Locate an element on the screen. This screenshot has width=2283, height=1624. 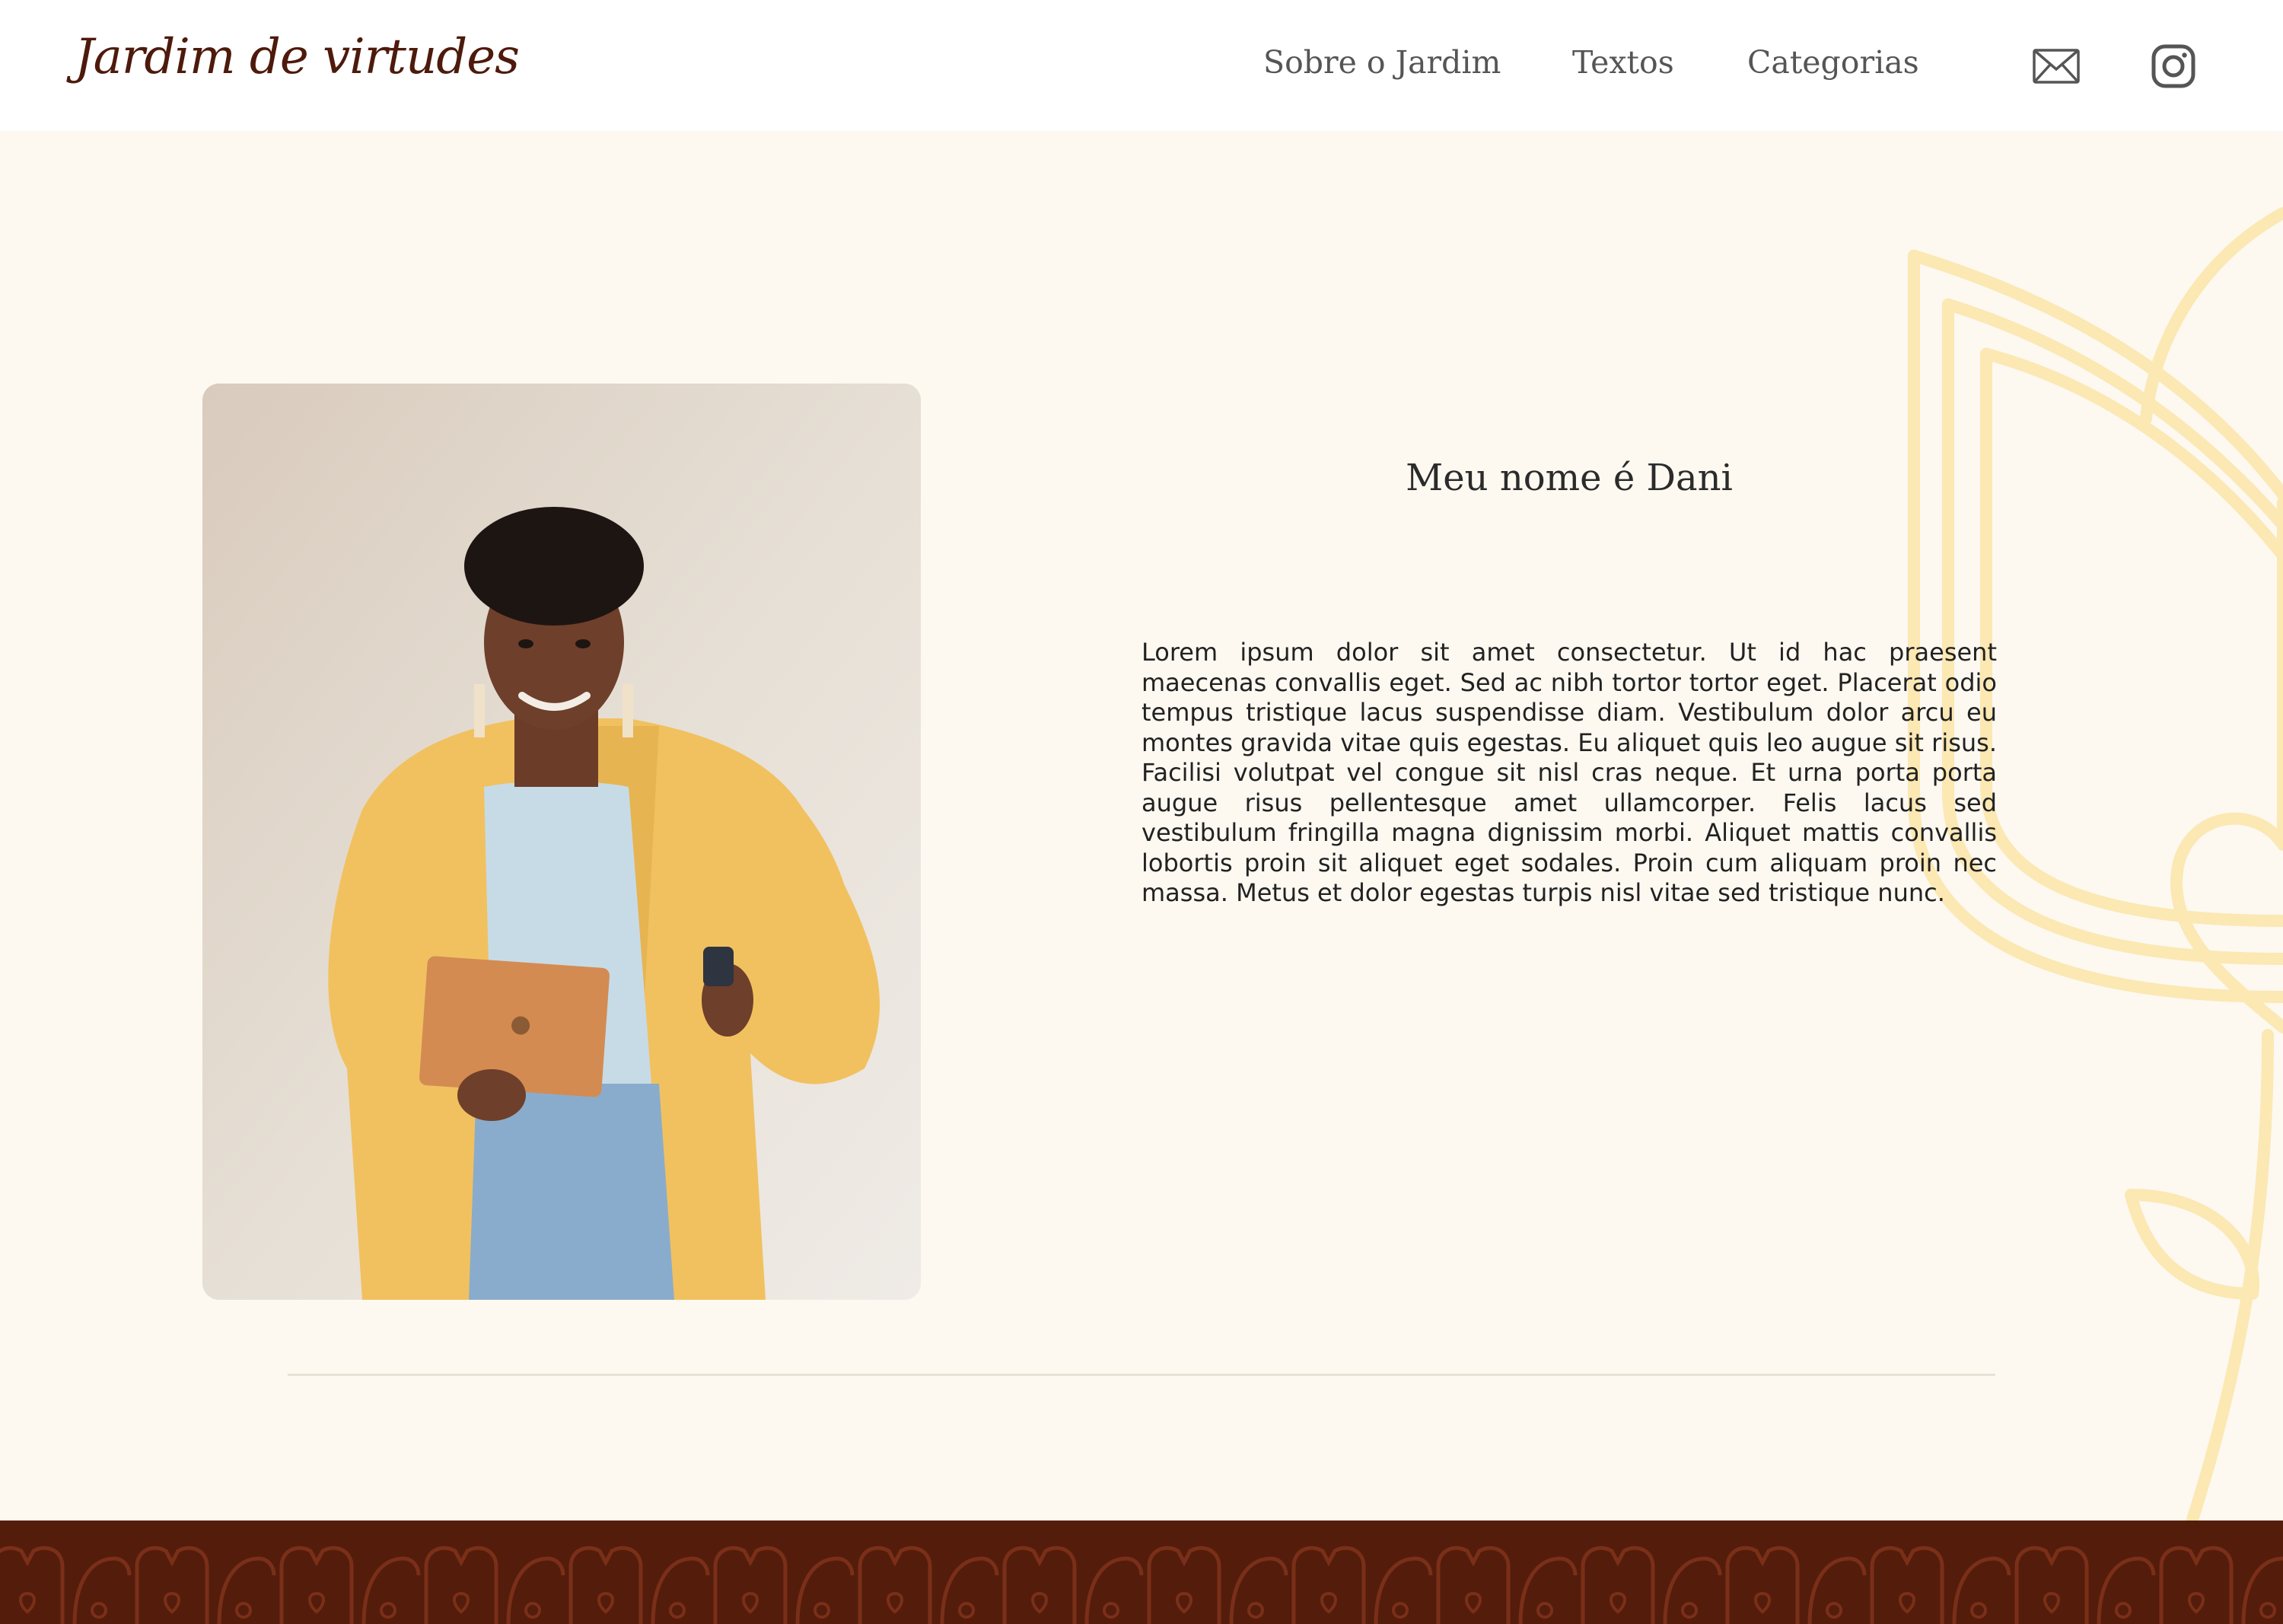
nav-link-texts: Textos is located at coordinates (1623, 62).